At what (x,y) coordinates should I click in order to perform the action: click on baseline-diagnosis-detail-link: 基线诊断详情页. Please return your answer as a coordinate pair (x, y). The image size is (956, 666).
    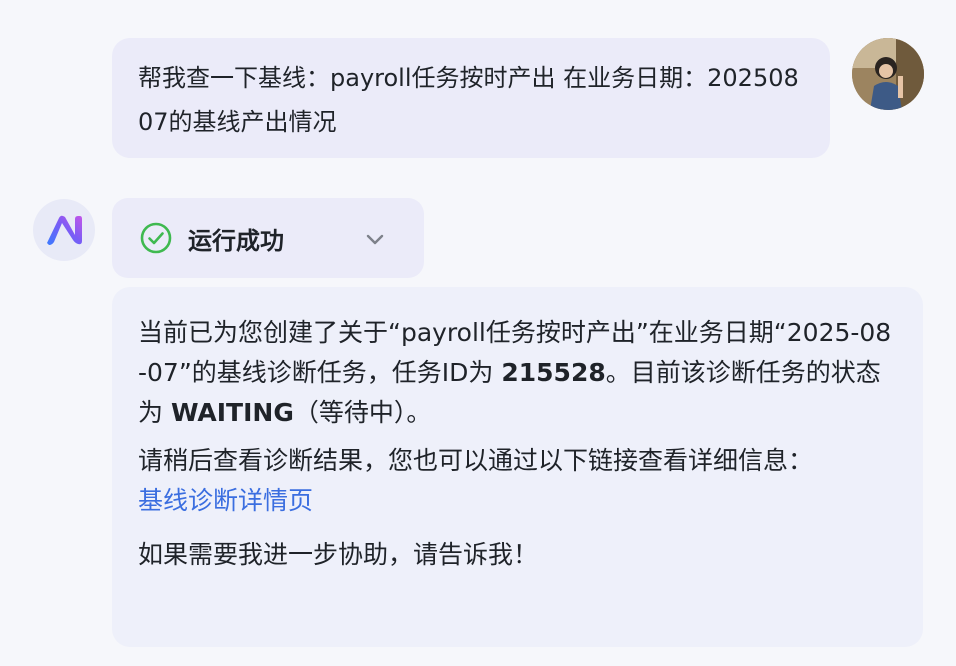
    Looking at the image, I should click on (225, 501).